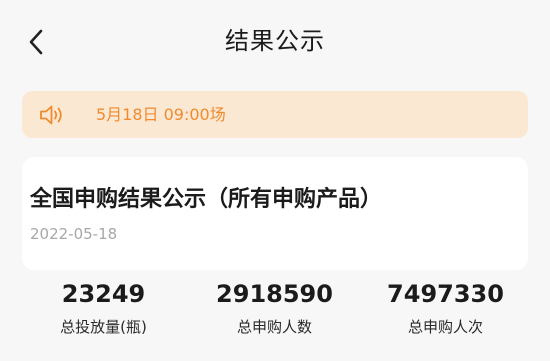  What do you see at coordinates (51, 115) in the screenshot?
I see `speaker-icon` at bounding box center [51, 115].